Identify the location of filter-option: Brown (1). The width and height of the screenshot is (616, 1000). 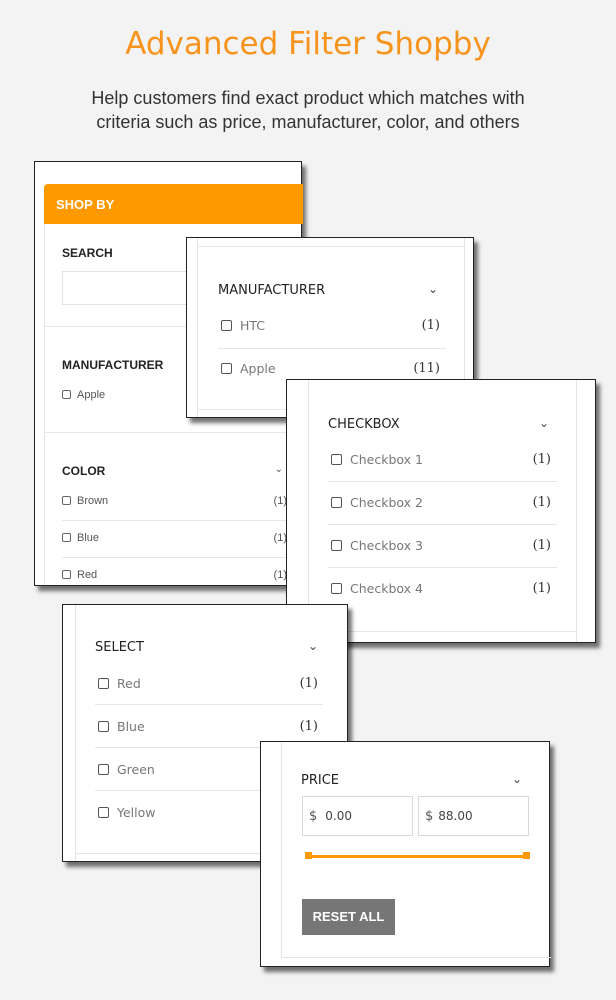
(174, 505).